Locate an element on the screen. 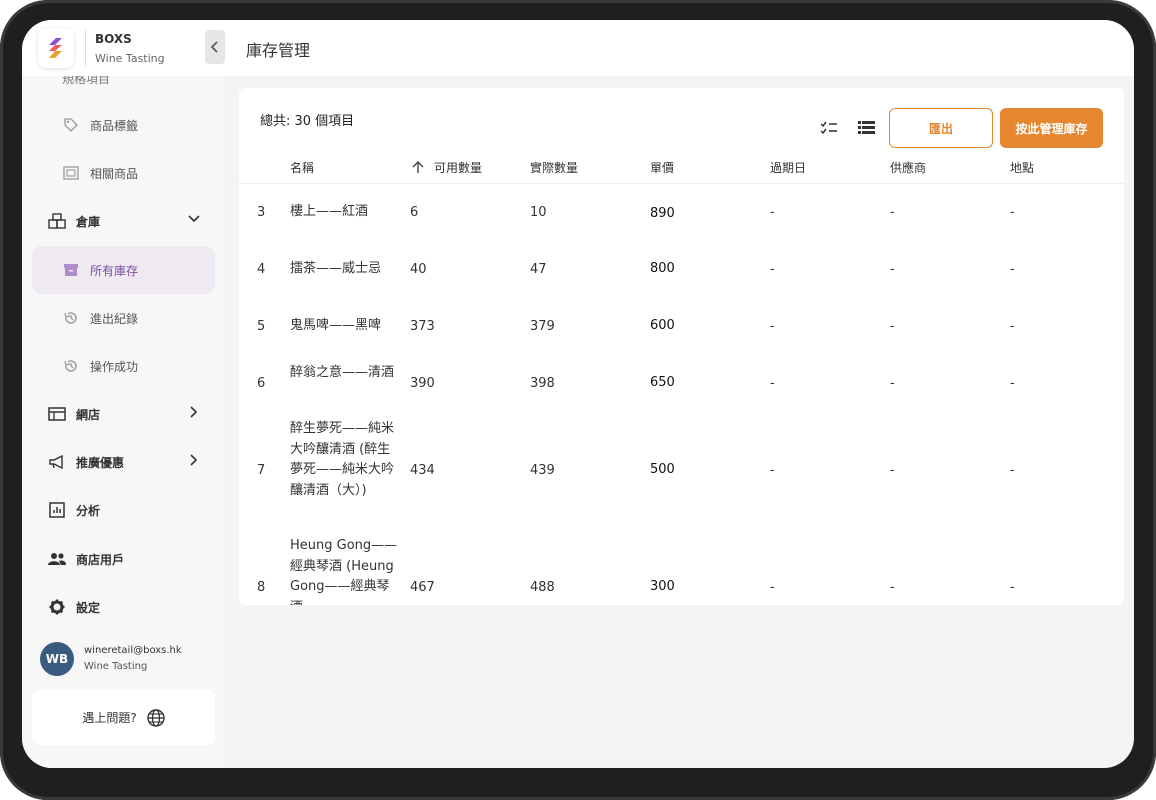 The height and width of the screenshot is (800, 1156). sidebar-item-settings: 設定 is located at coordinates (123, 607).